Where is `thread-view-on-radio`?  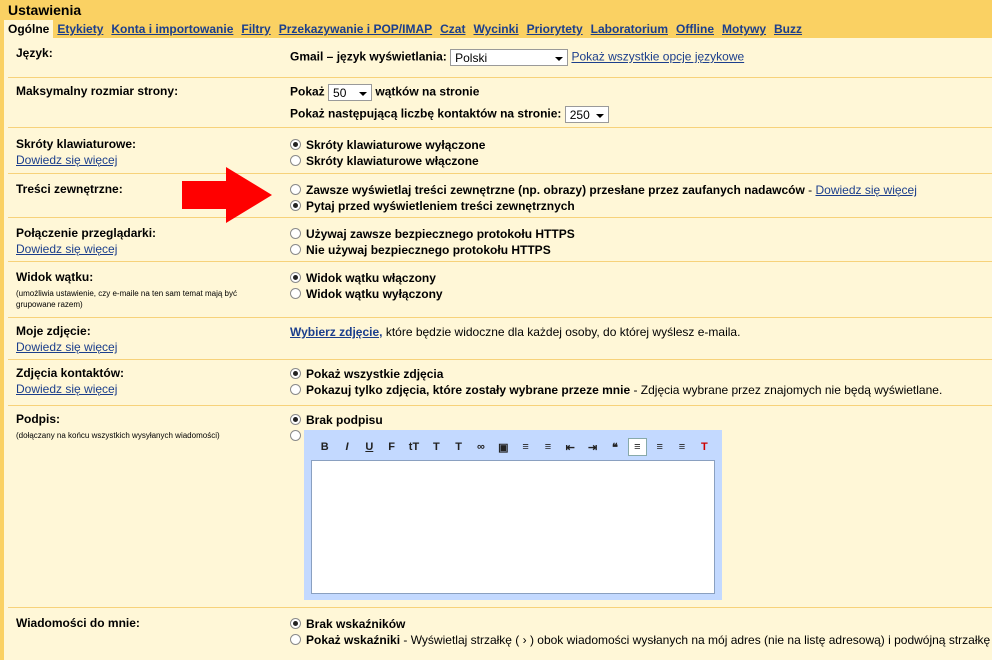
thread-view-on-radio is located at coordinates (295, 277).